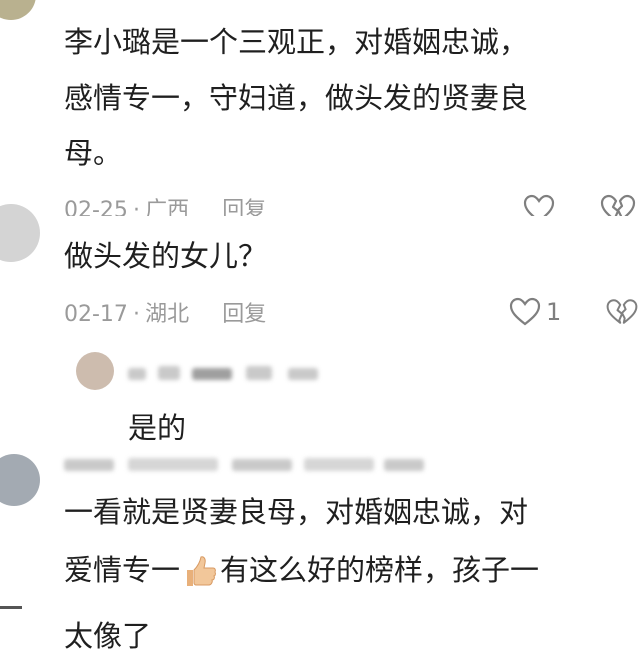 The width and height of the screenshot is (640, 667). I want to click on avatar-top, so click(18, 10).